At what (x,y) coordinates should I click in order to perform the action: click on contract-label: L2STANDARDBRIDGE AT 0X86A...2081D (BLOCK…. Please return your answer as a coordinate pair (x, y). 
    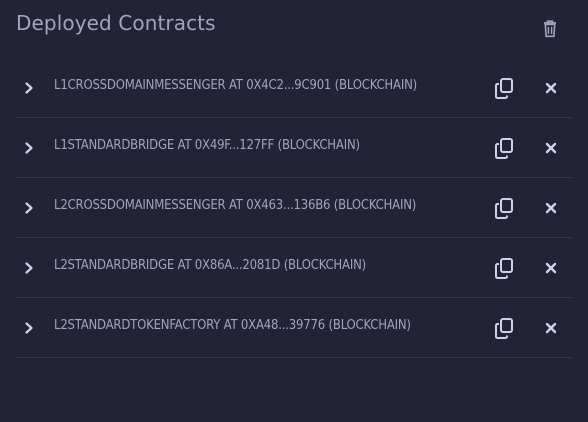
    Looking at the image, I should click on (210, 265).